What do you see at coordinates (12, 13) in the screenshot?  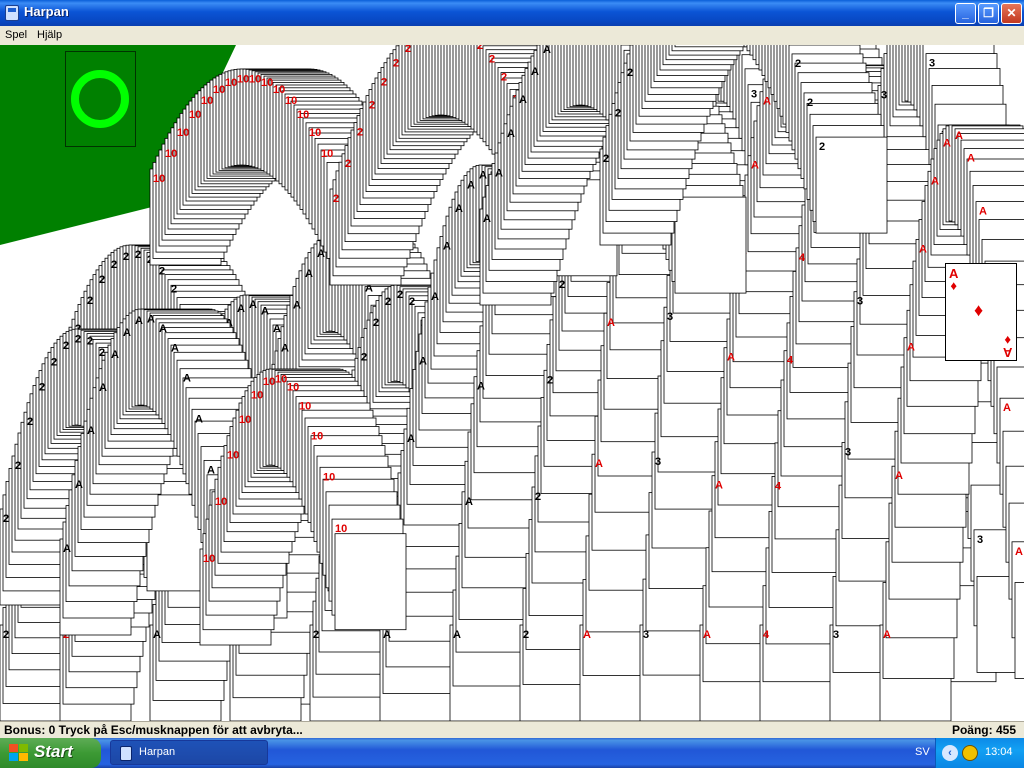 I see `app-icon` at bounding box center [12, 13].